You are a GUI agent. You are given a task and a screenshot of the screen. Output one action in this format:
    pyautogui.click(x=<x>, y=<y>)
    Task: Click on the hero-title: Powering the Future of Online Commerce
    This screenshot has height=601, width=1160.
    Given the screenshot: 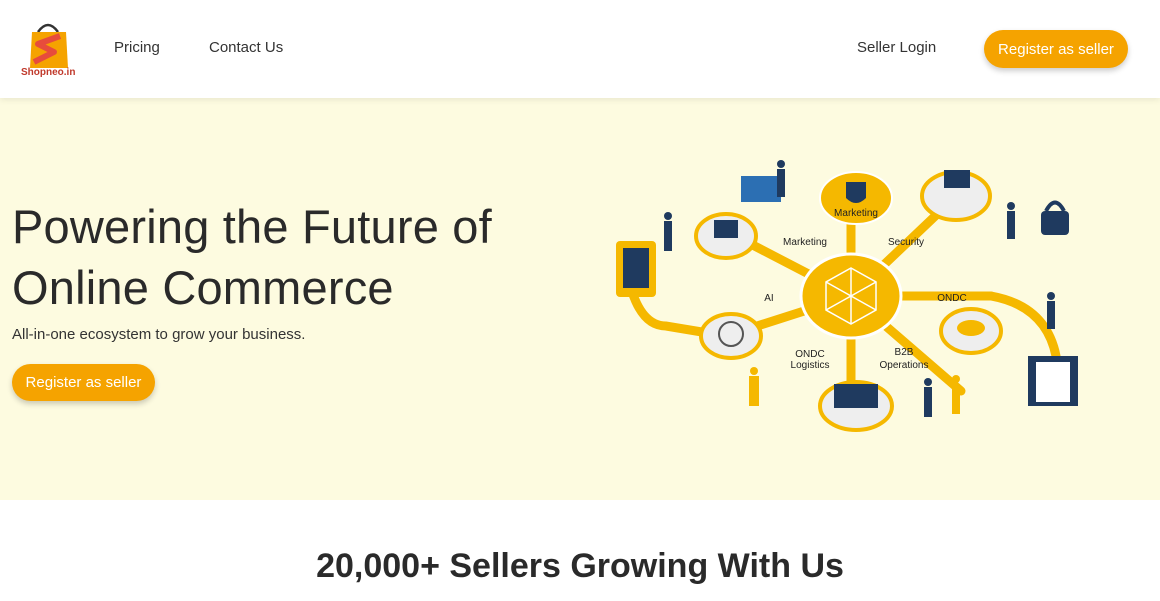 What is the action you would take?
    pyautogui.click(x=252, y=257)
    